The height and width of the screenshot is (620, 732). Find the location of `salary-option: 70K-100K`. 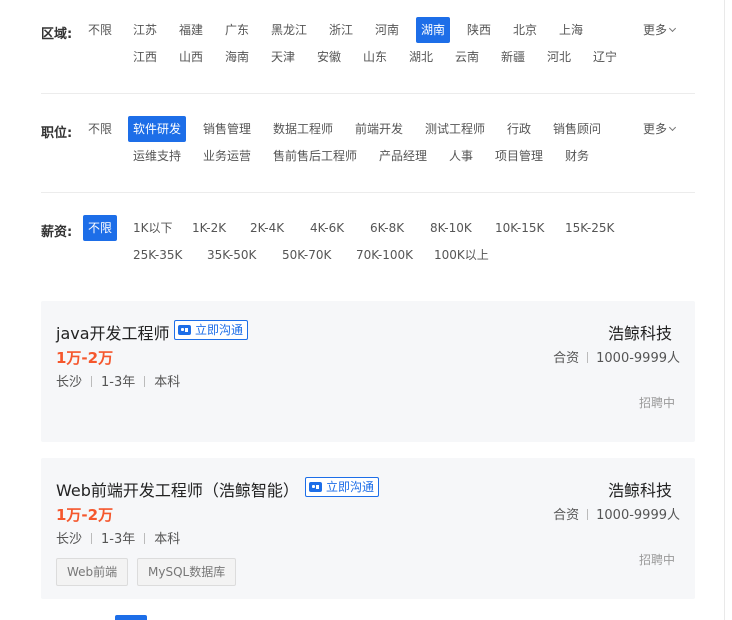

salary-option: 70K-100K is located at coordinates (384, 255).